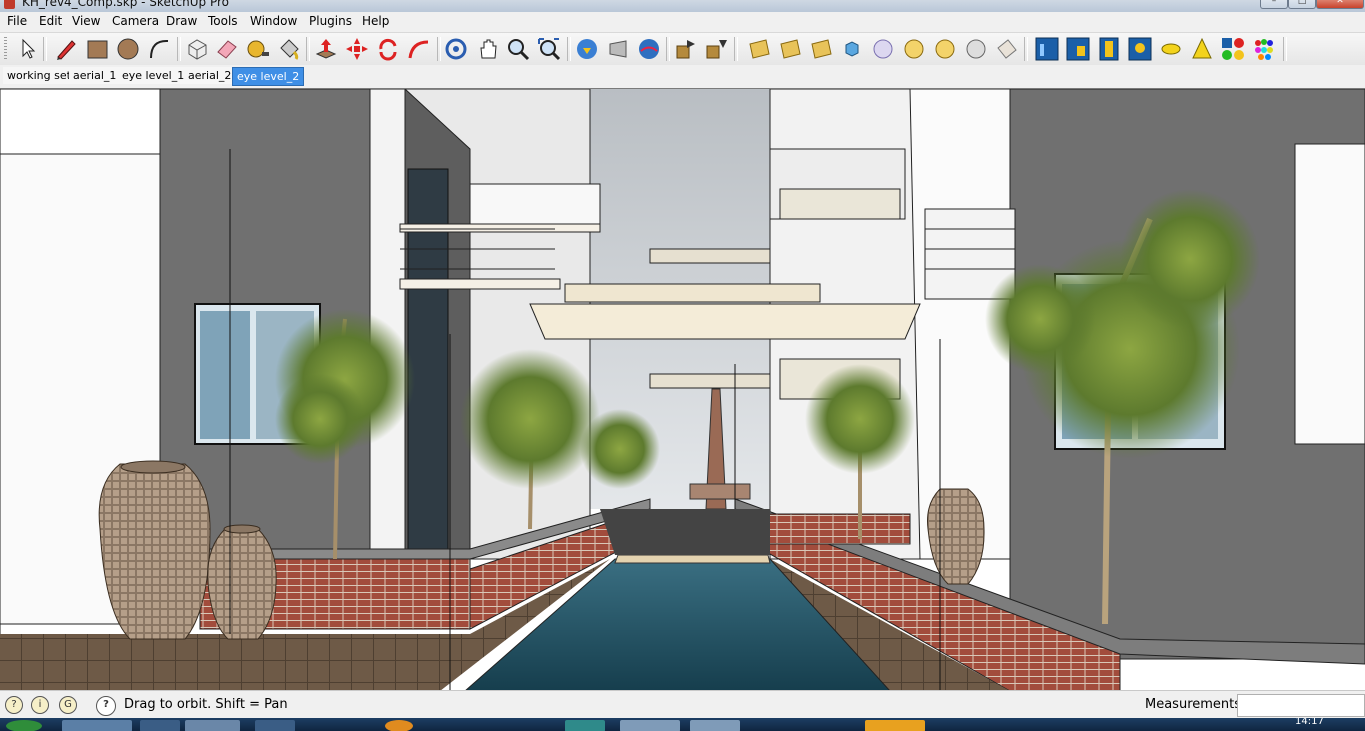 The width and height of the screenshot is (1365, 731). I want to click on animation-icon, so click(1109, 49).